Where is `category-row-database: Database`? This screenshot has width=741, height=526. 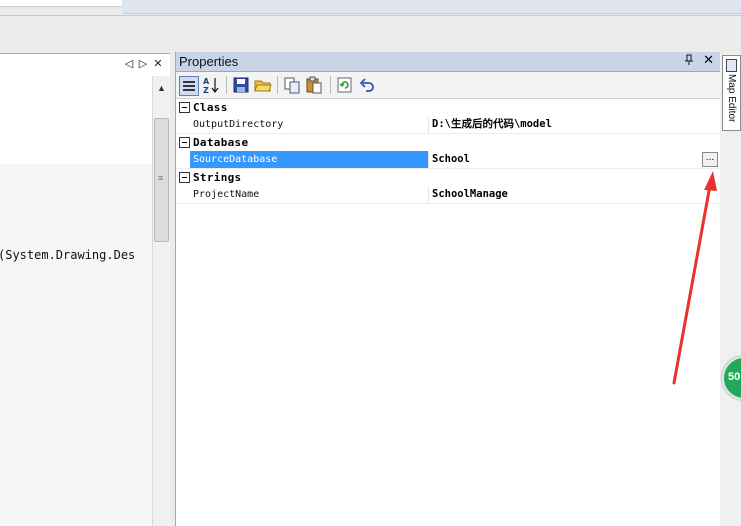 category-row-database: Database is located at coordinates (448, 142).